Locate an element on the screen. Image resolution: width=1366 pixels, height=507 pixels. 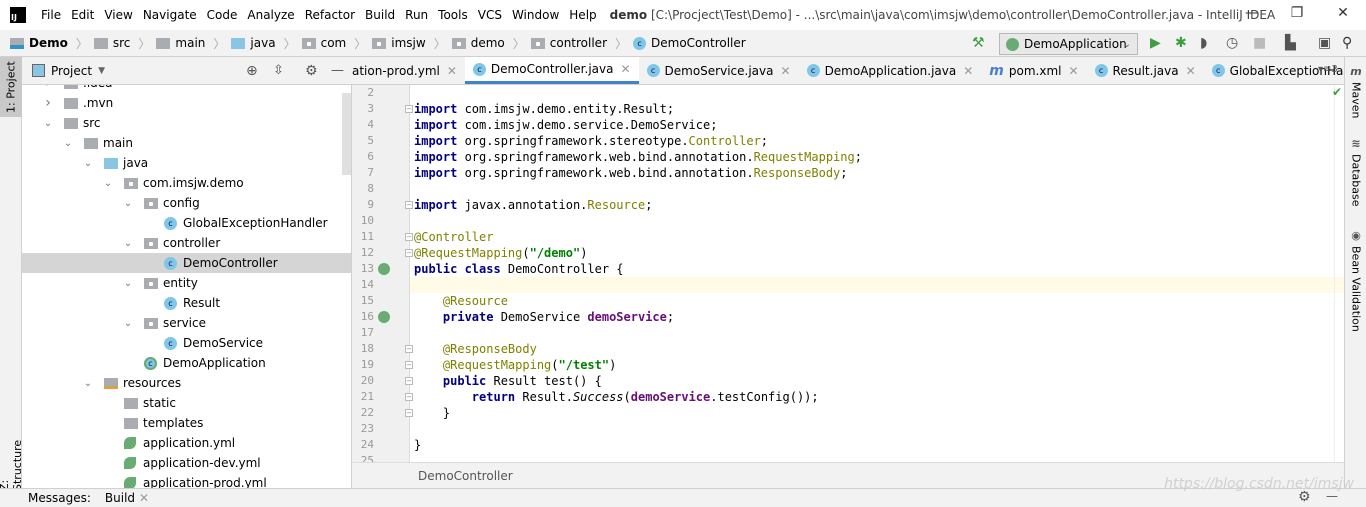
tree-item-controller: ⌄ controller is located at coordinates (186, 243).